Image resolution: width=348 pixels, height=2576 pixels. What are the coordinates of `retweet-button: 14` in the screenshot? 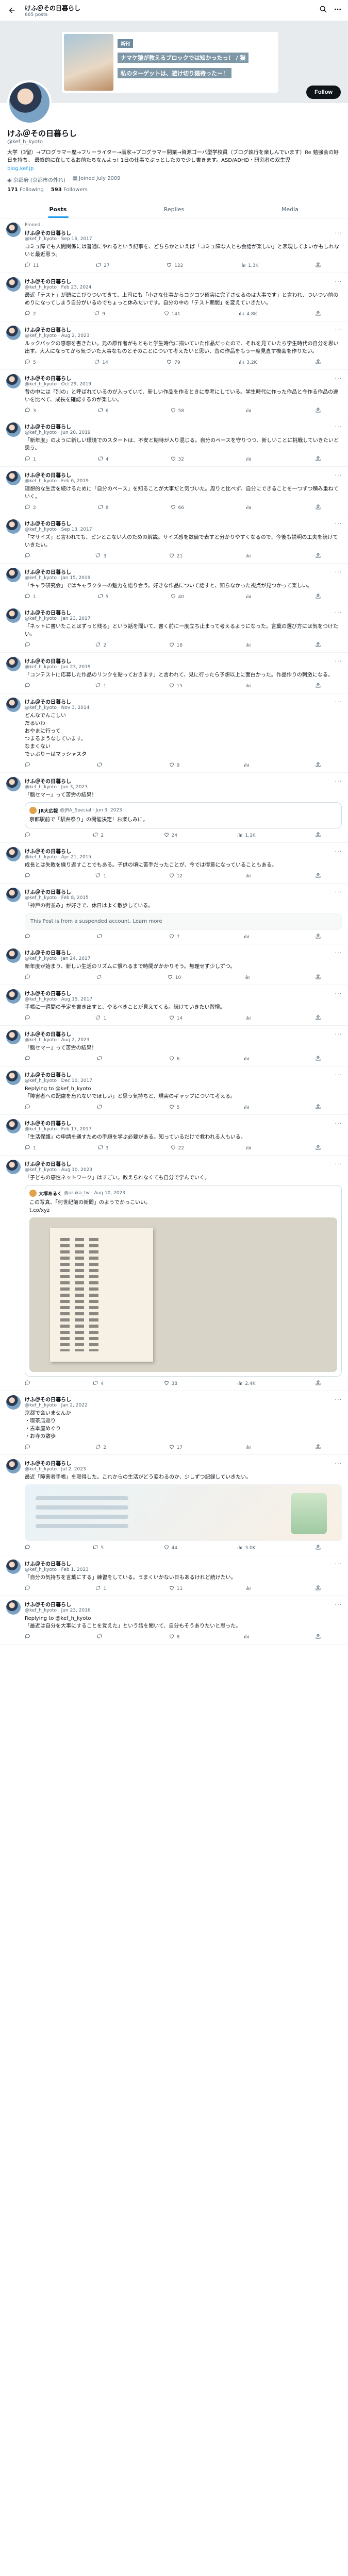 It's located at (101, 362).